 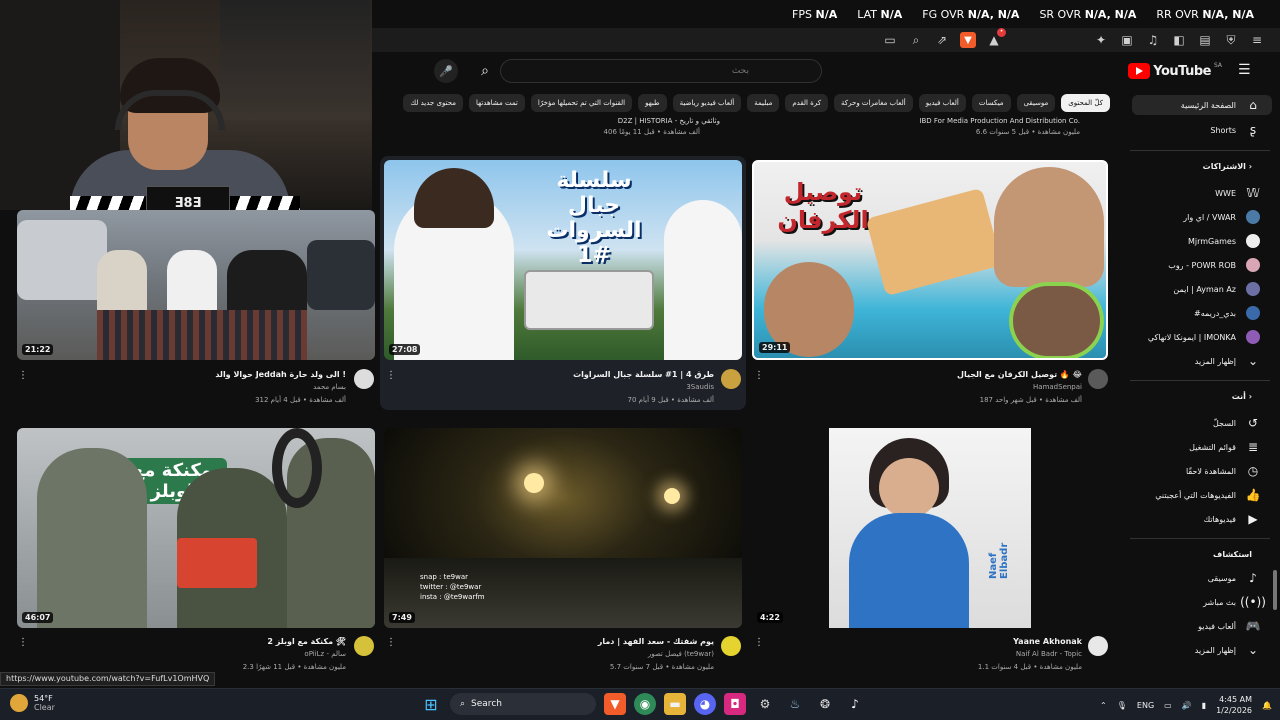 I want to click on app-icon: ❂, so click(x=825, y=704).